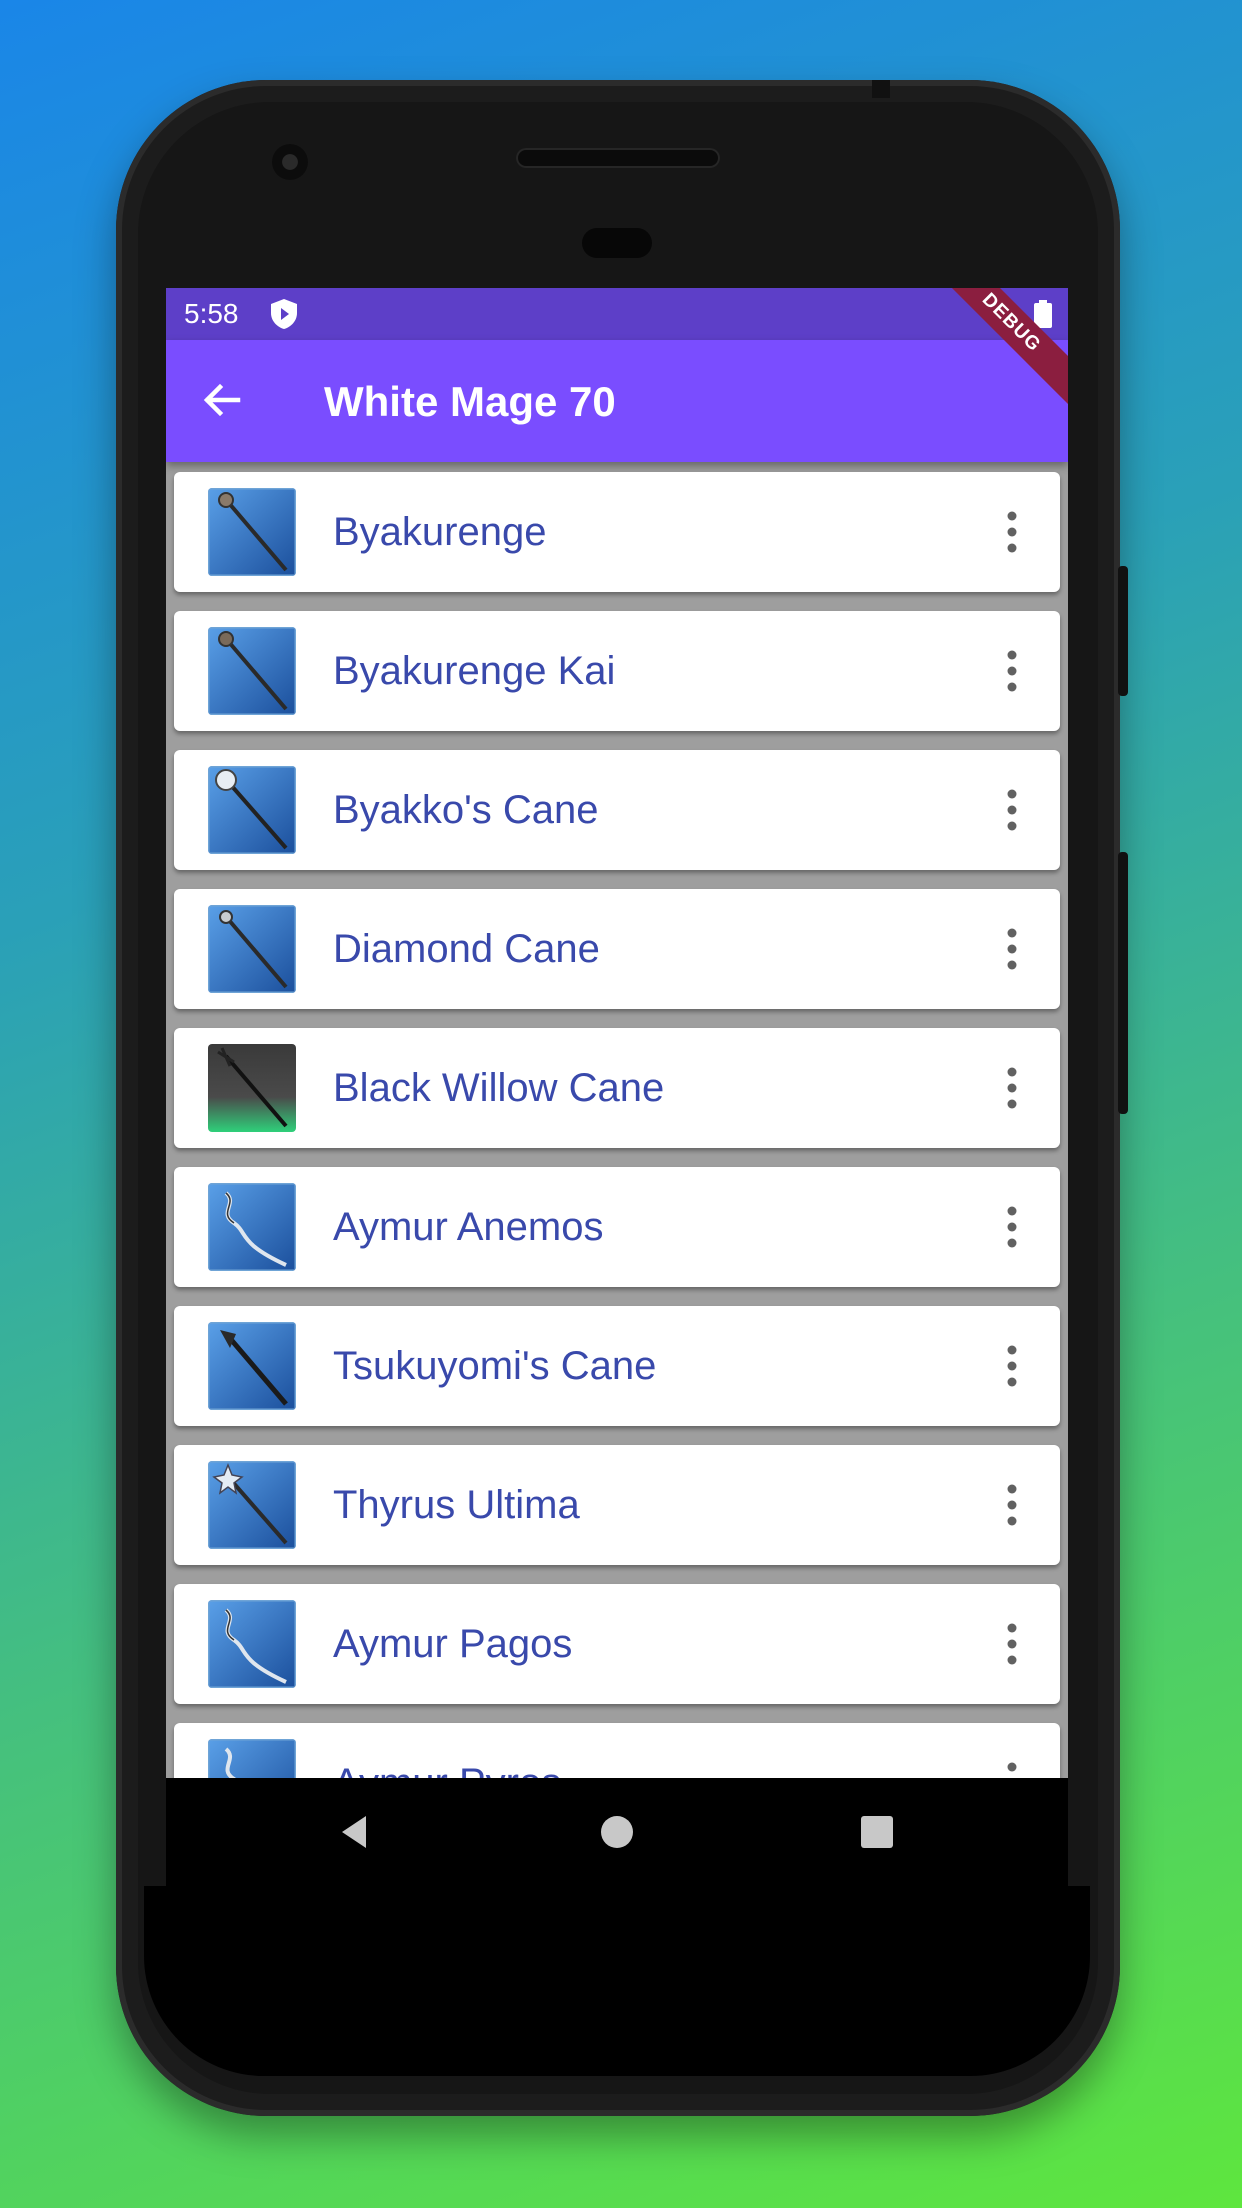 Image resolution: width=1242 pixels, height=2208 pixels. What do you see at coordinates (617, 949) in the screenshot?
I see `list-item: Diamond Cane` at bounding box center [617, 949].